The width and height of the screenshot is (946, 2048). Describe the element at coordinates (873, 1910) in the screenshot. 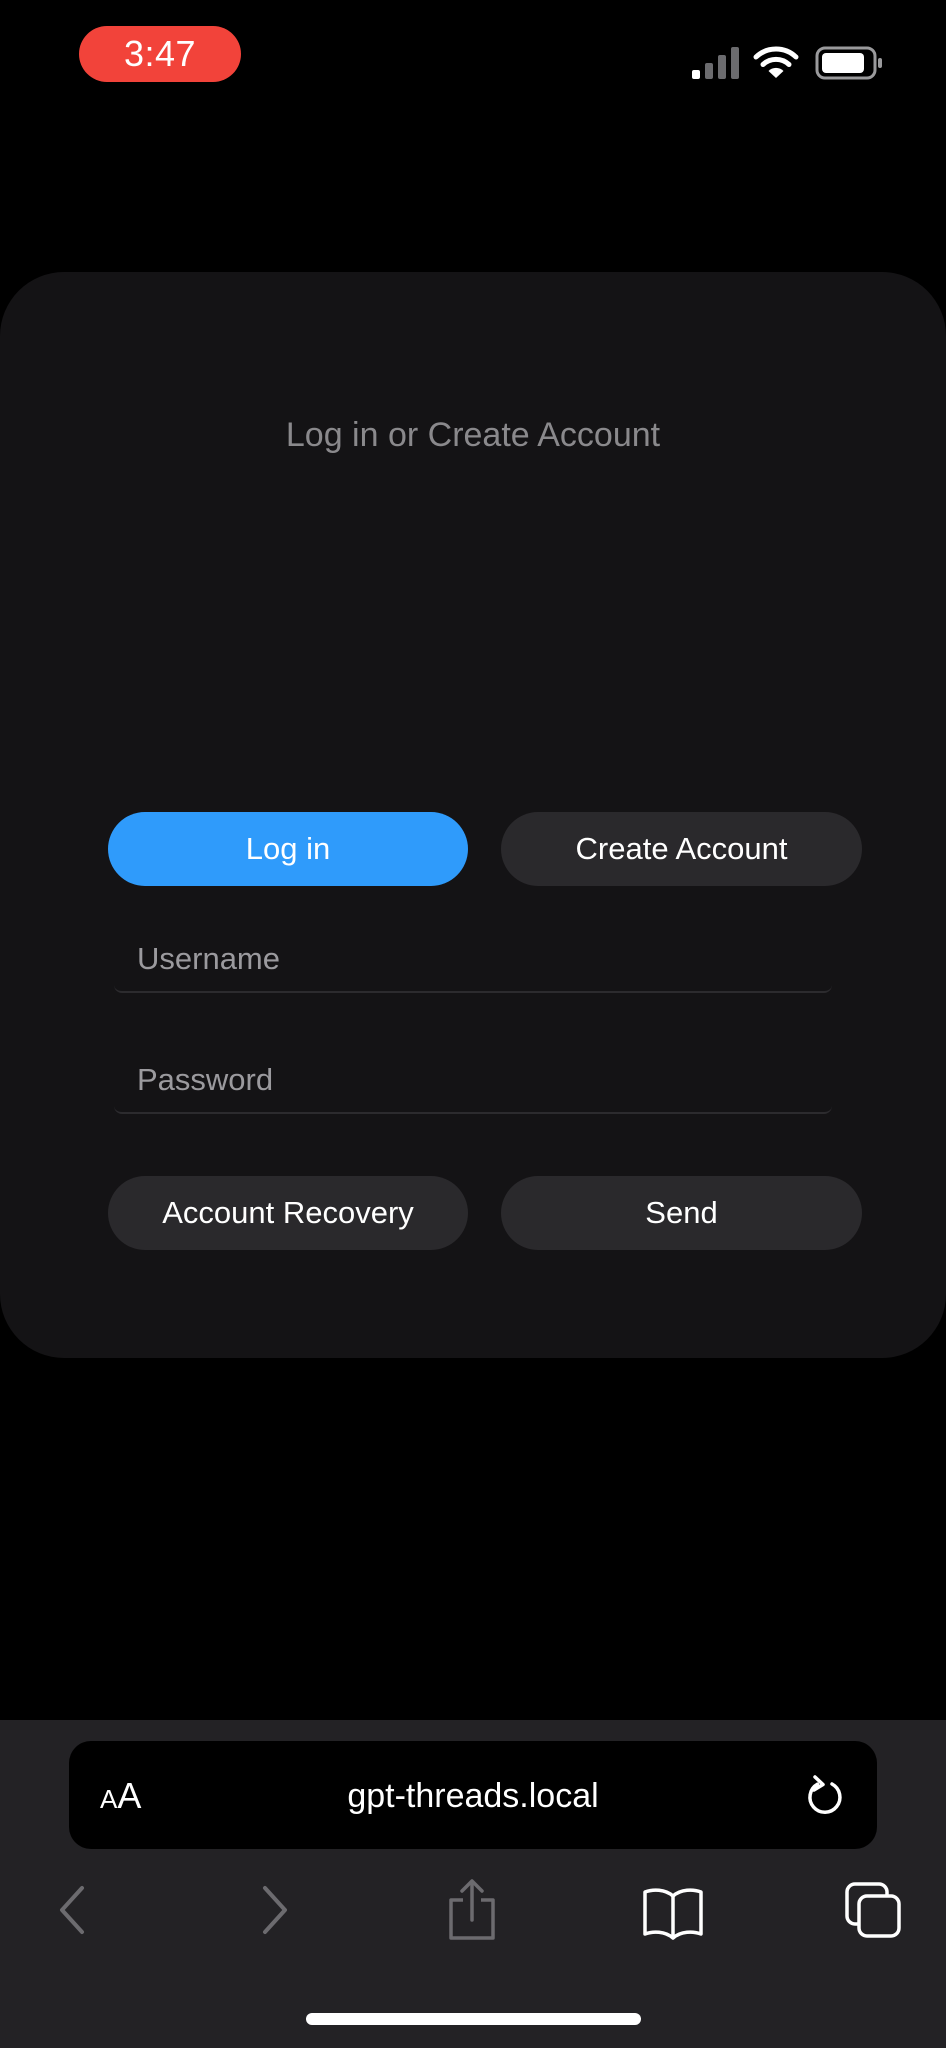

I see `tabs-icon` at that location.